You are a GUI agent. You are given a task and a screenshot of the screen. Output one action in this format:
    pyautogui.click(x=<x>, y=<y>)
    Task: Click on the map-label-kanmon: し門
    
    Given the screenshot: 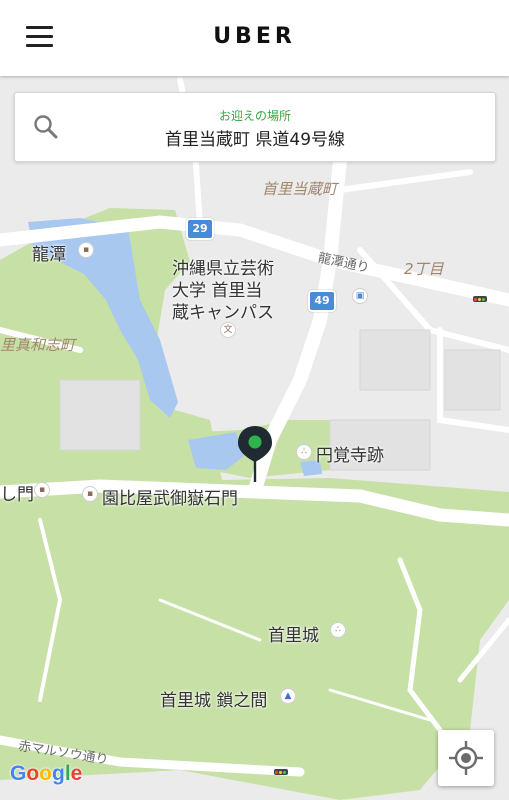 What is the action you would take?
    pyautogui.click(x=17, y=495)
    